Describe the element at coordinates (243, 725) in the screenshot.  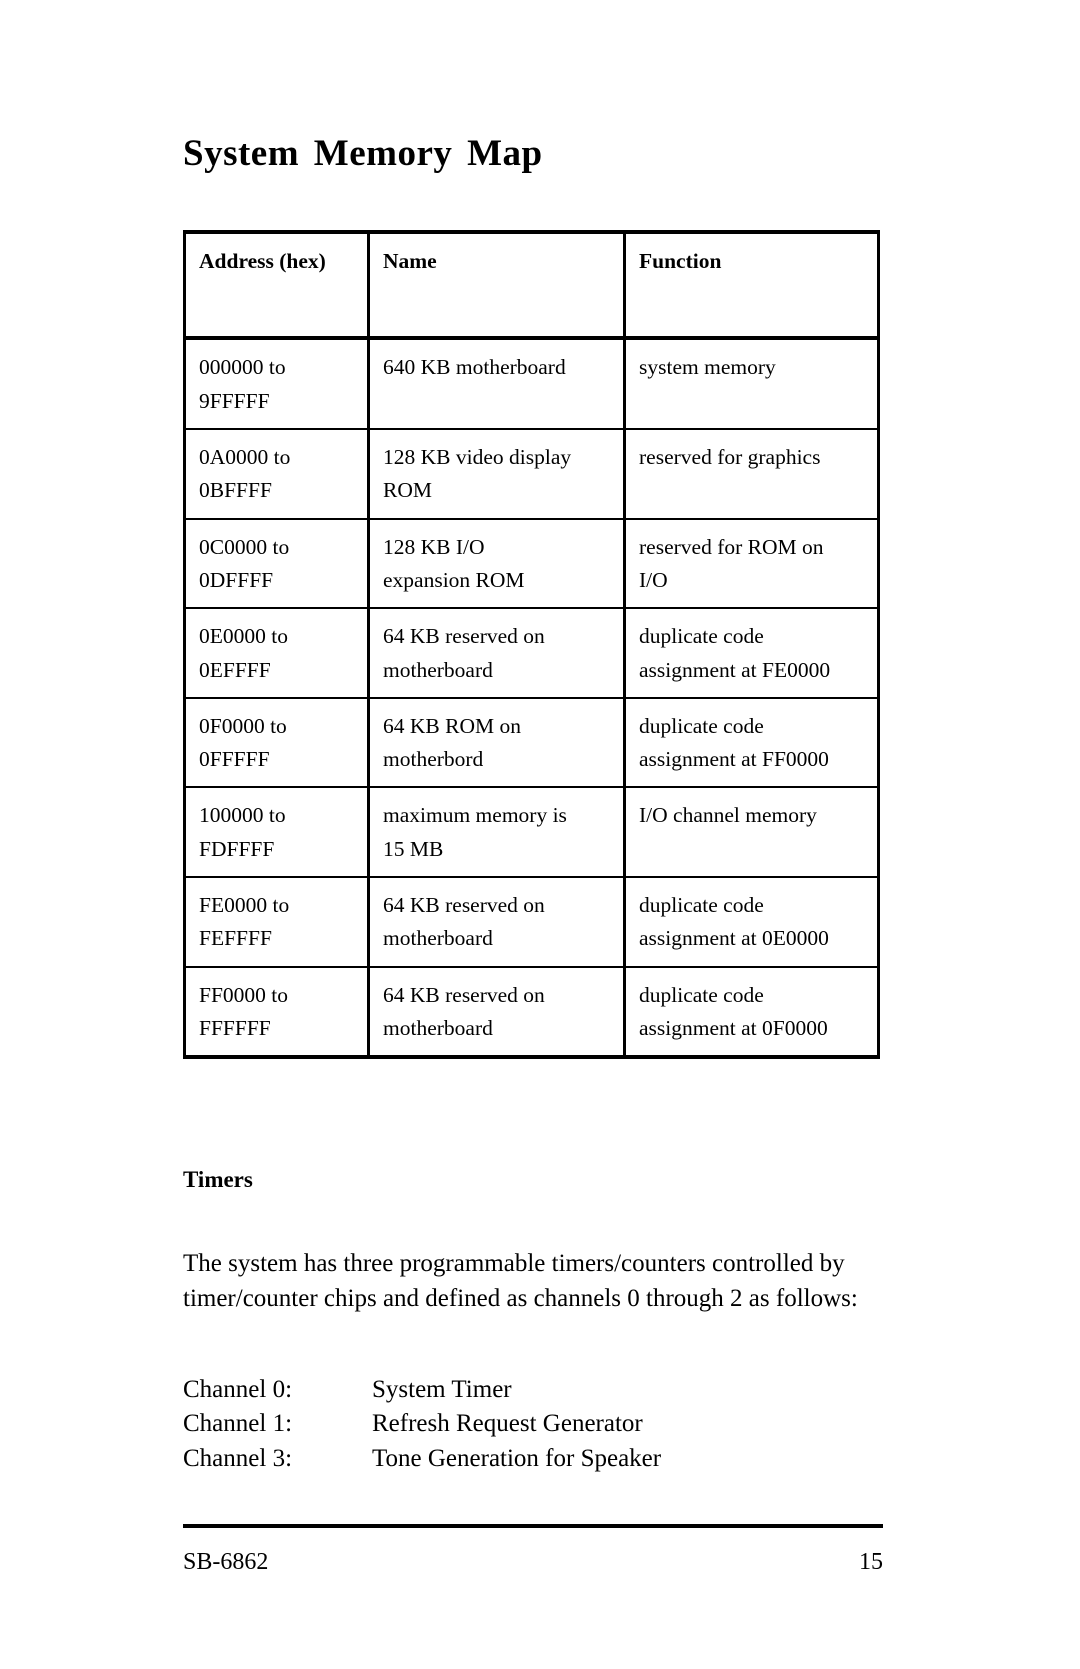
I see `cell-text-line: 0F0000 to` at that location.